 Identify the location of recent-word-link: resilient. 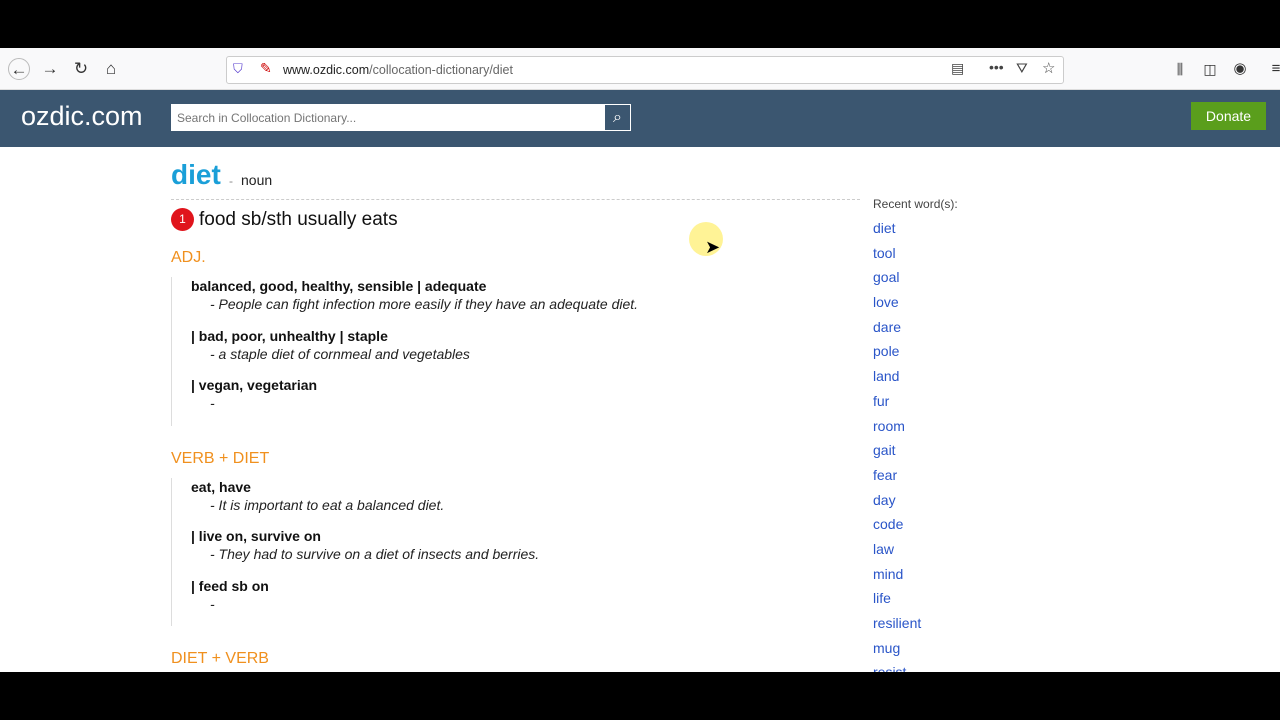
(915, 627).